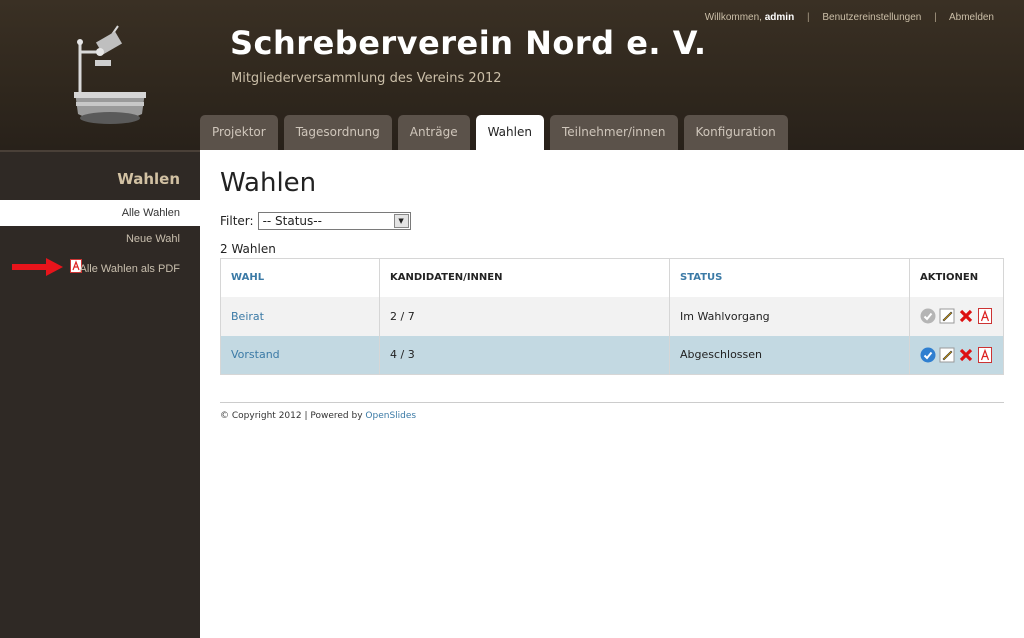  Describe the element at coordinates (928, 316) in the screenshot. I see `checkmark-inactive-icon` at that location.